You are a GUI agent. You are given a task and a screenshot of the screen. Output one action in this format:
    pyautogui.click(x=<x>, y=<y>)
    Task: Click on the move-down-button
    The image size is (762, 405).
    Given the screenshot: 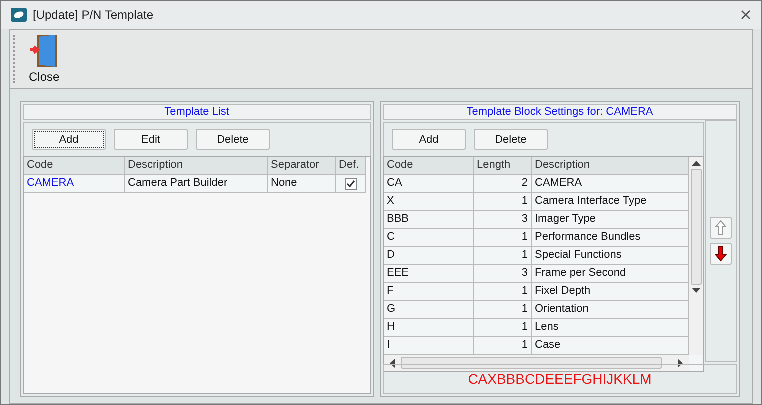 What is the action you would take?
    pyautogui.click(x=721, y=254)
    